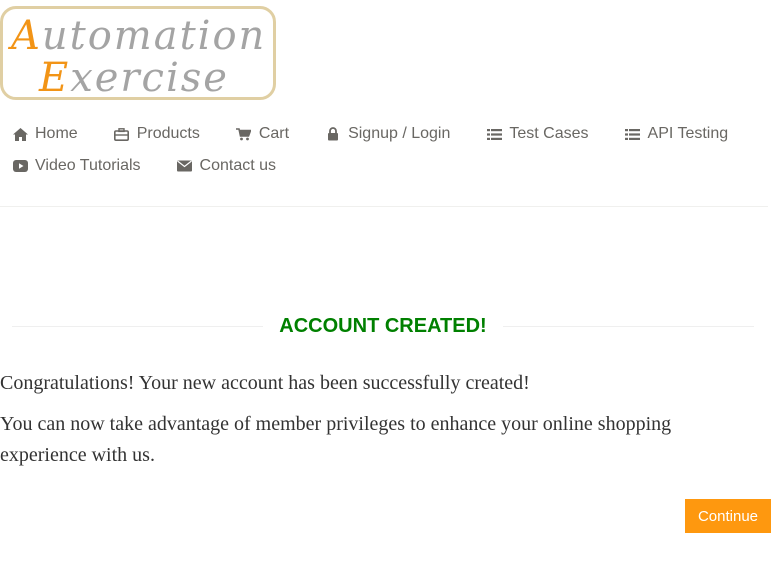  Describe the element at coordinates (149, 77) in the screenshot. I see `logo-text-exercise: xercise` at that location.